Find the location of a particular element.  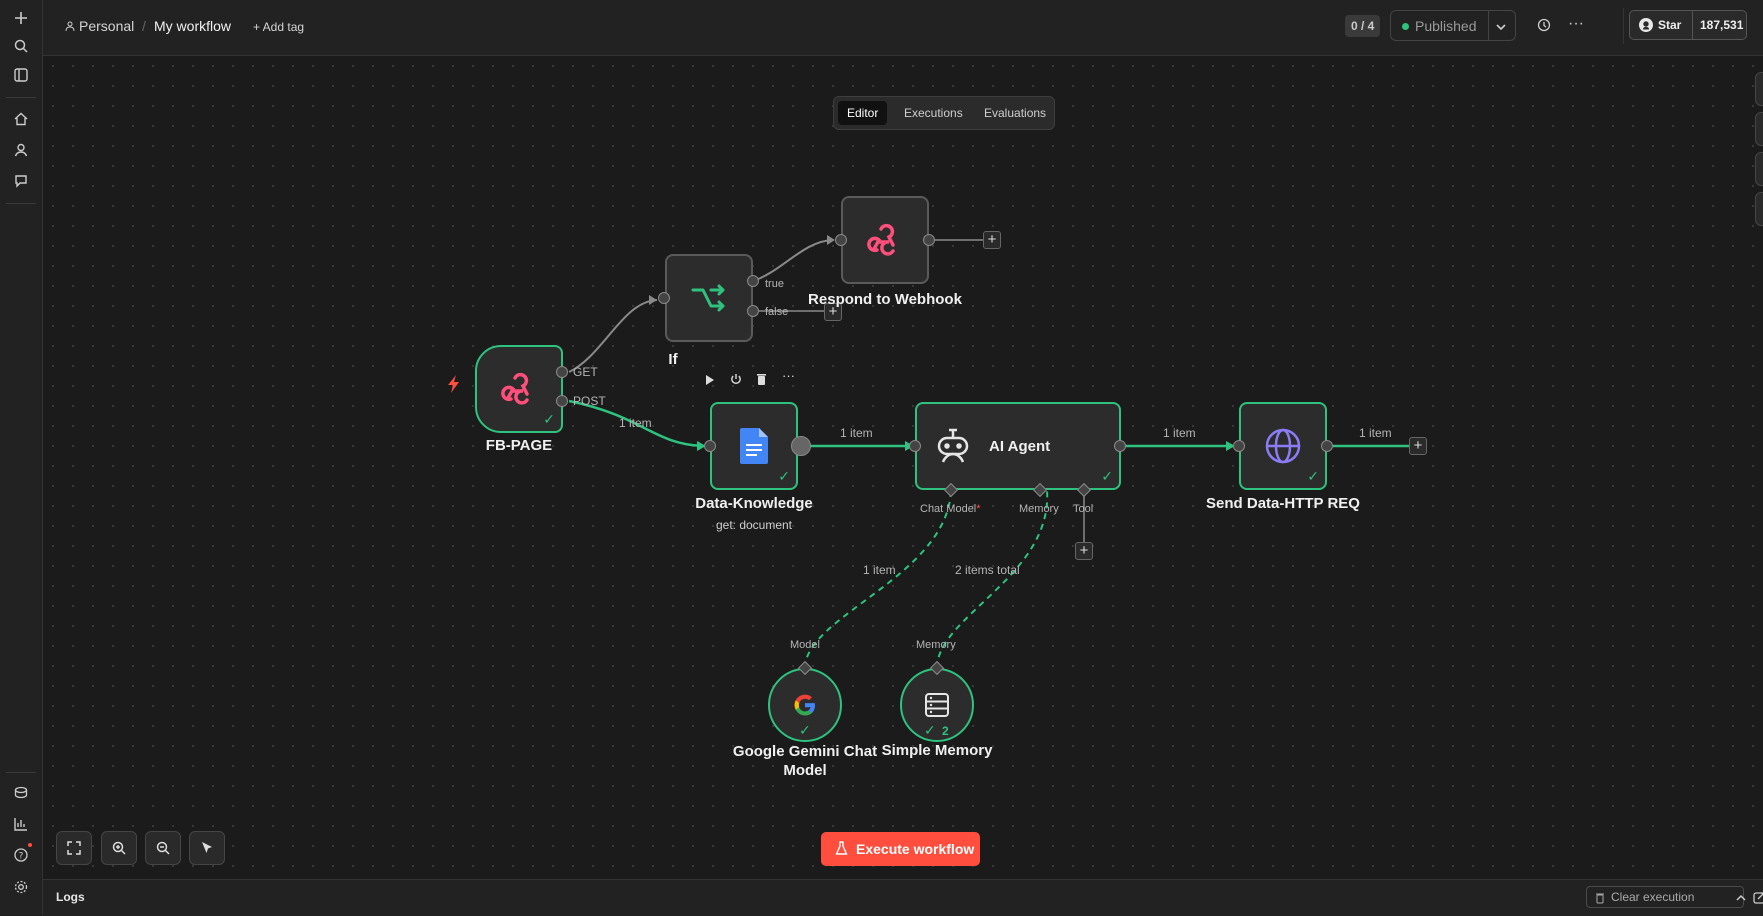

cursor-mode-button is located at coordinates (207, 848).